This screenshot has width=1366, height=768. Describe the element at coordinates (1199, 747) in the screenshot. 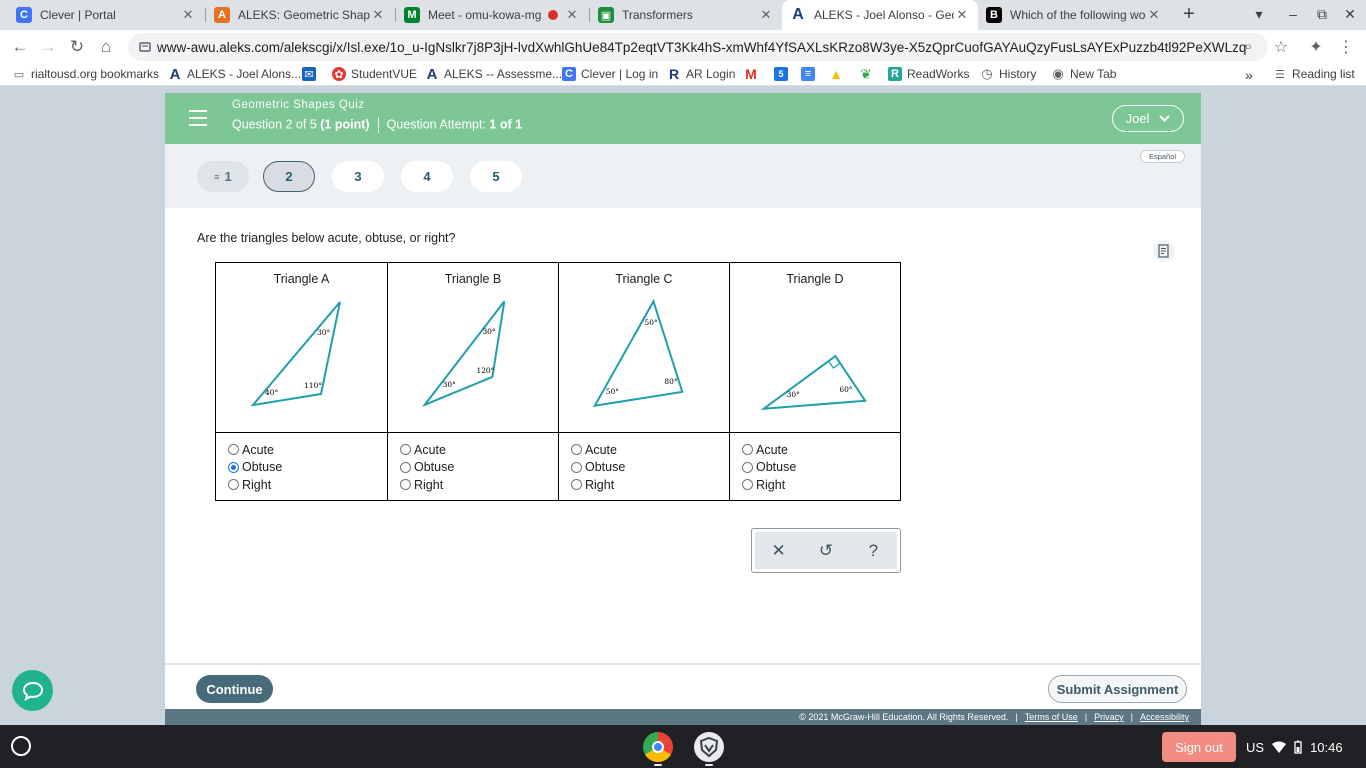

I see `sign-out-button: Sign out` at that location.